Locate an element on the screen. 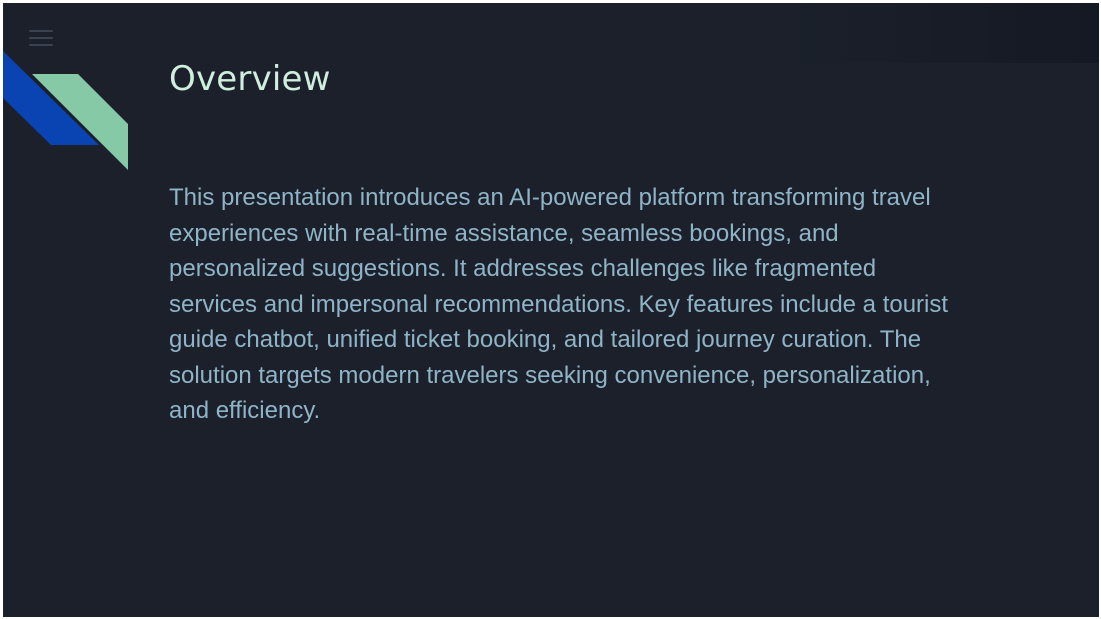  slide-title: Overview is located at coordinates (250, 79).